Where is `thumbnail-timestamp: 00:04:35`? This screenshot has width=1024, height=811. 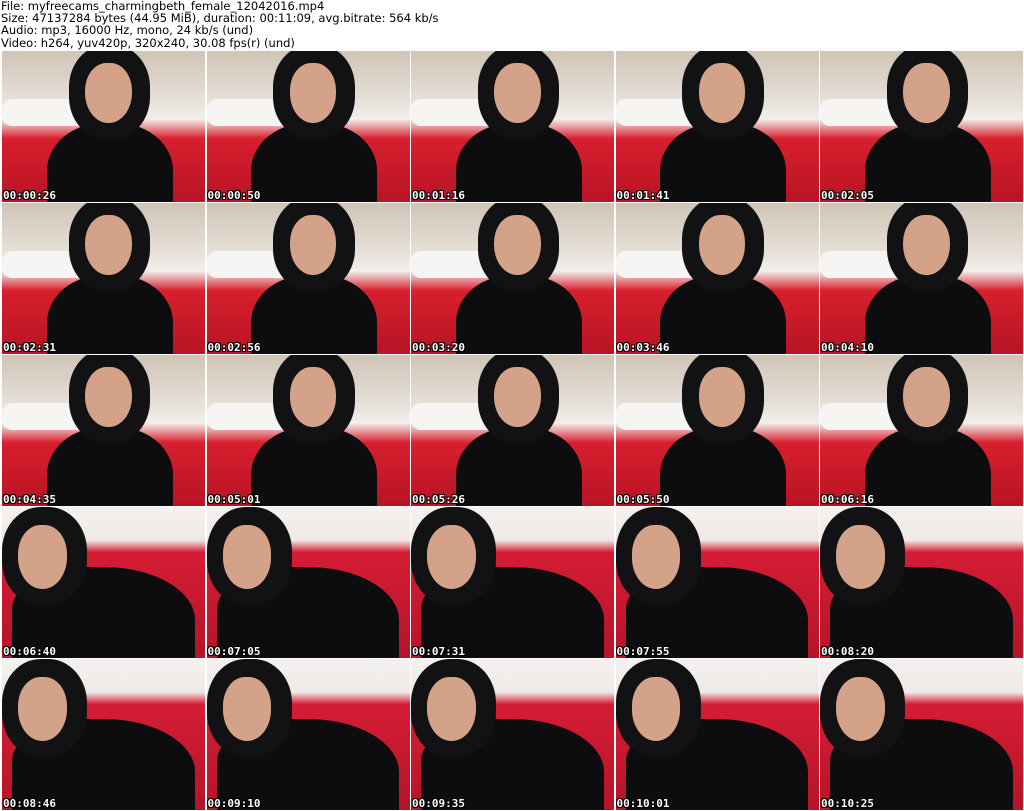 thumbnail-timestamp: 00:04:35 is located at coordinates (29, 499).